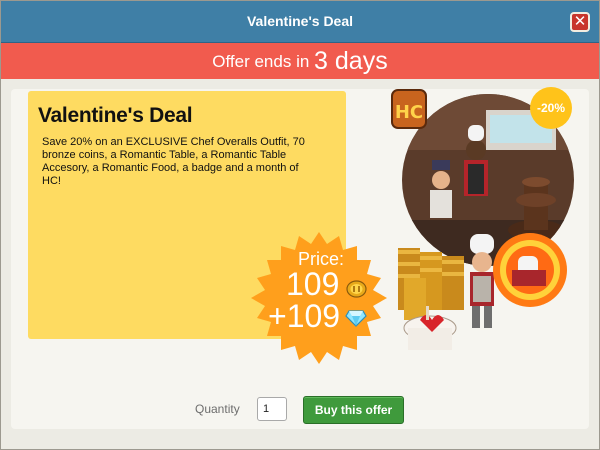 Image resolution: width=600 pixels, height=450 pixels. What do you see at coordinates (272, 409) in the screenshot?
I see `quantity-input` at bounding box center [272, 409].